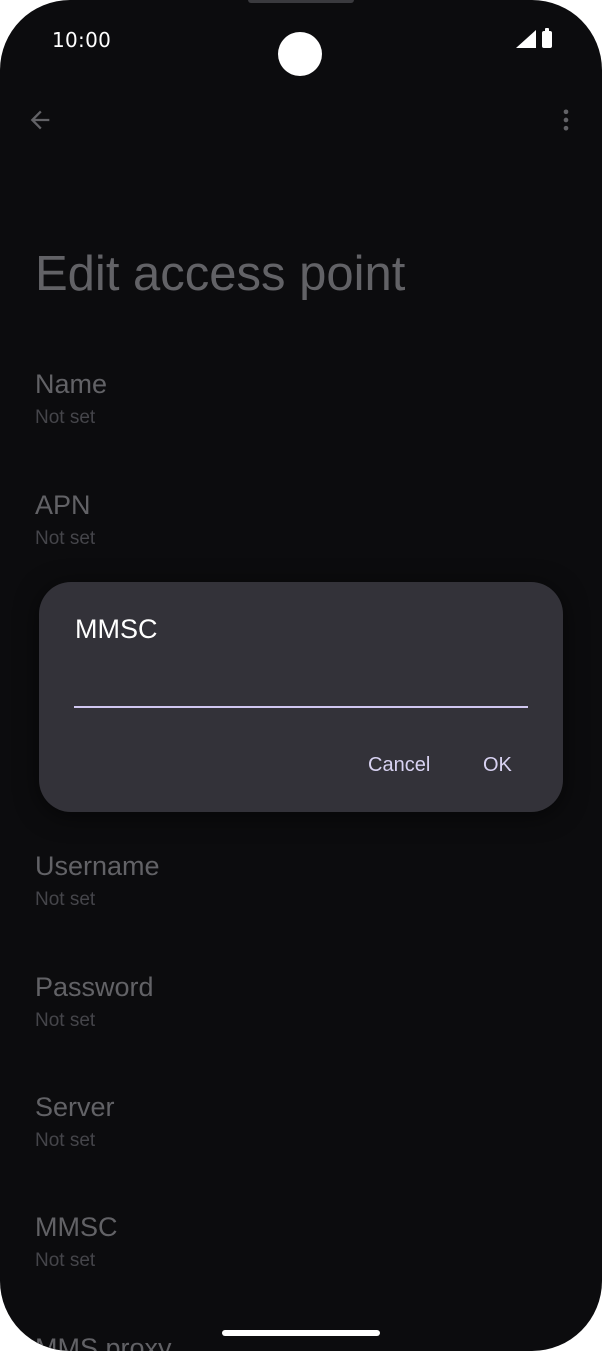  I want to click on setting-title: APN, so click(63, 505).